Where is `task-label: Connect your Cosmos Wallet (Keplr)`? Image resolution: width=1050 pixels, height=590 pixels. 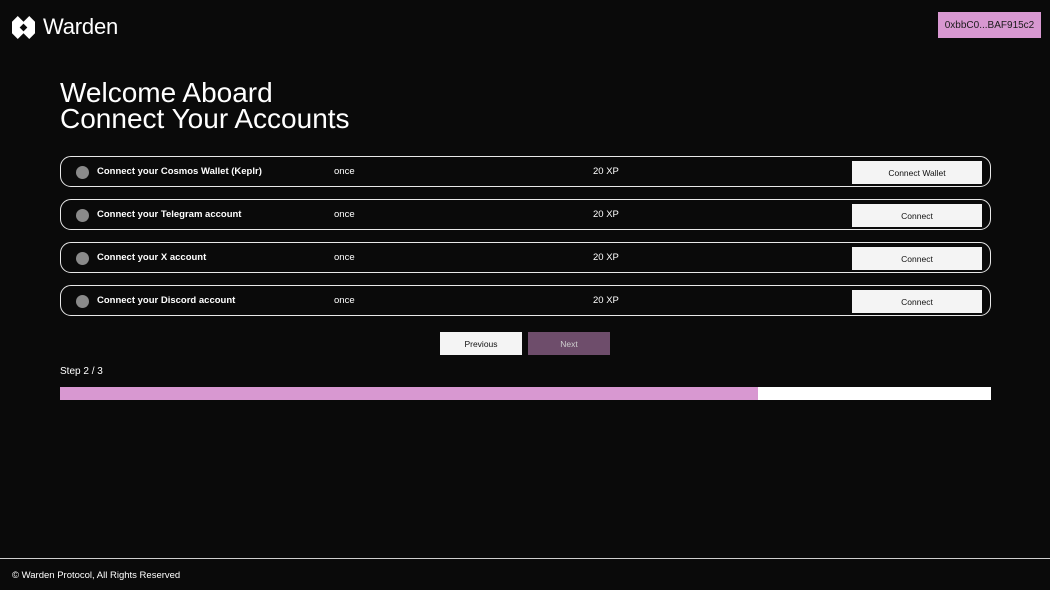
task-label: Connect your Cosmos Wallet (Keplr) is located at coordinates (179, 171).